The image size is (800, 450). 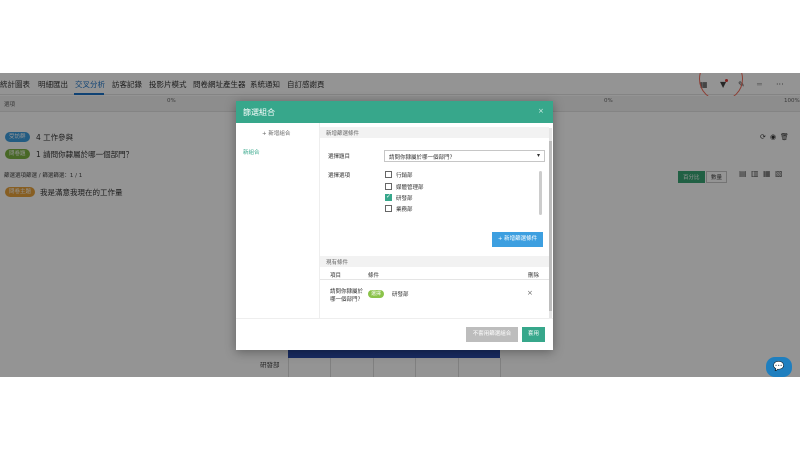 I want to click on section-title: 現有條件, so click(x=337, y=263).